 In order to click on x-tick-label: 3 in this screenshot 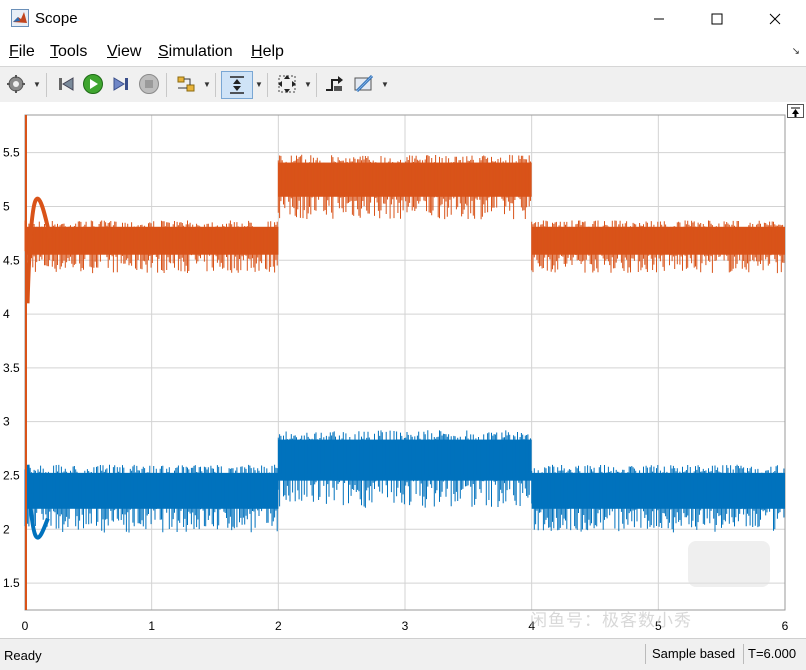, I will do `click(405, 626)`.